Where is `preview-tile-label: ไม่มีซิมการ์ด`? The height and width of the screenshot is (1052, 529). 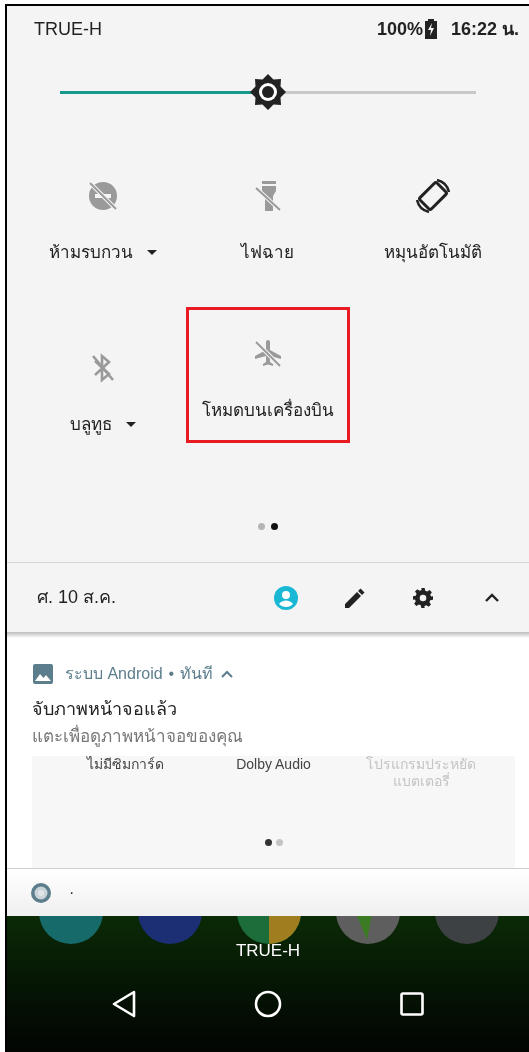
preview-tile-label: ไม่มีซิมการ์ด is located at coordinates (125, 765).